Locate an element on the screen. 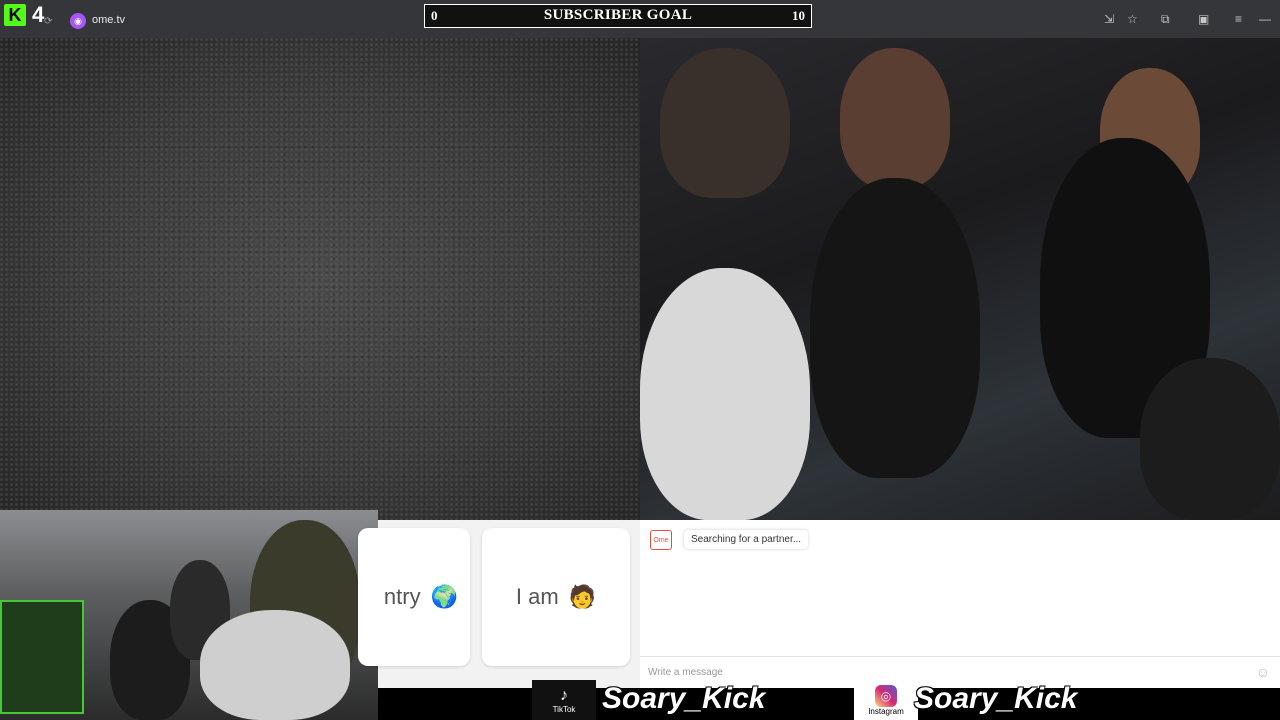 This screenshot has width=1280, height=720. subscriber-goal-overlay: 0 SUBSCRIBER GOAL 10 is located at coordinates (618, 16).